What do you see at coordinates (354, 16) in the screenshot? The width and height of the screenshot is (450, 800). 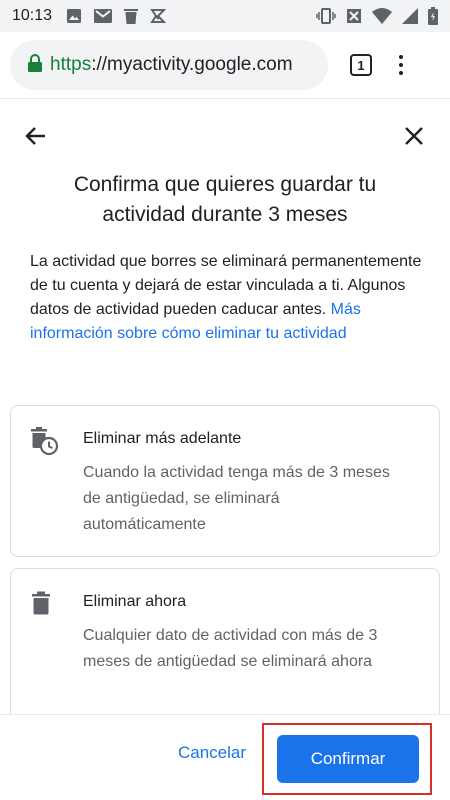 I see `no-signal-icon` at bounding box center [354, 16].